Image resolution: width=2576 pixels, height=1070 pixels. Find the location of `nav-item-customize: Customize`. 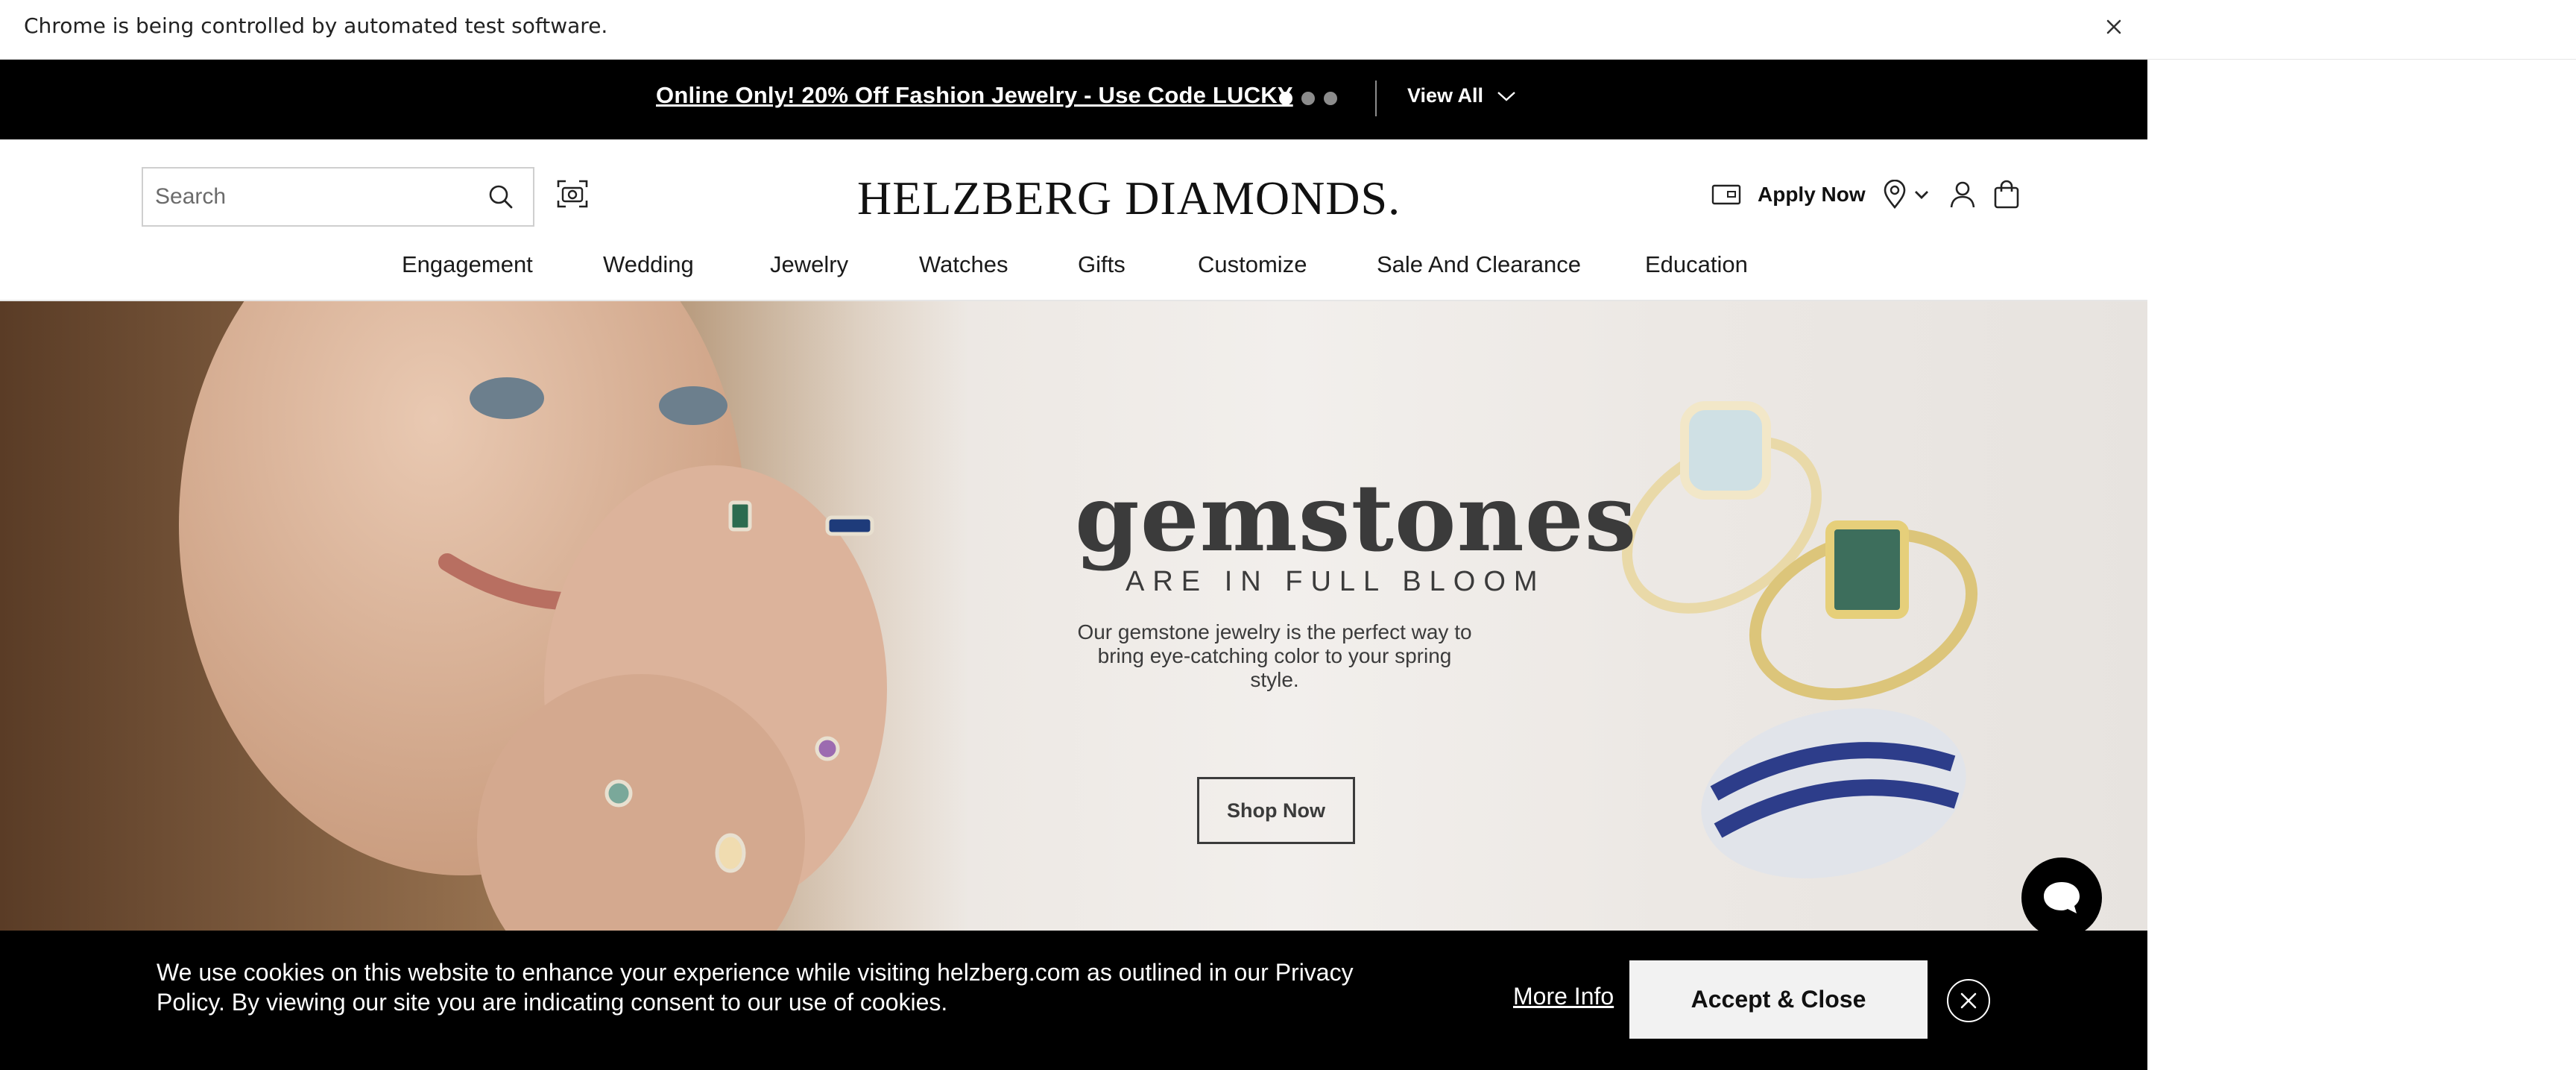

nav-item-customize: Customize is located at coordinates (1252, 264).